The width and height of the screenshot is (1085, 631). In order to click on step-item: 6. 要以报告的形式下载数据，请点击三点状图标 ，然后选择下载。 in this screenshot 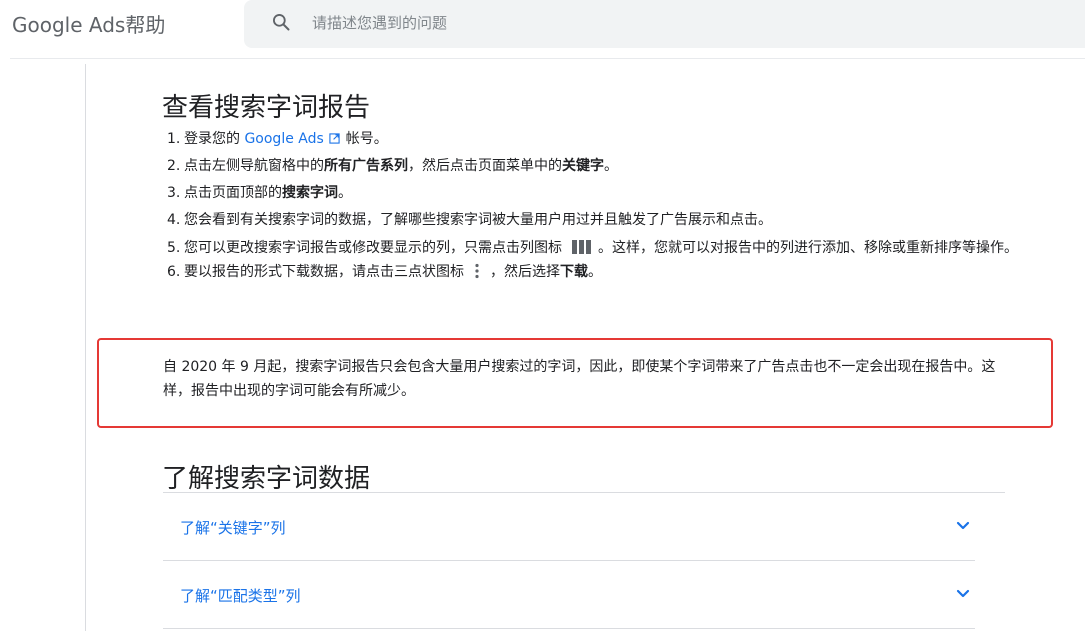, I will do `click(597, 272)`.